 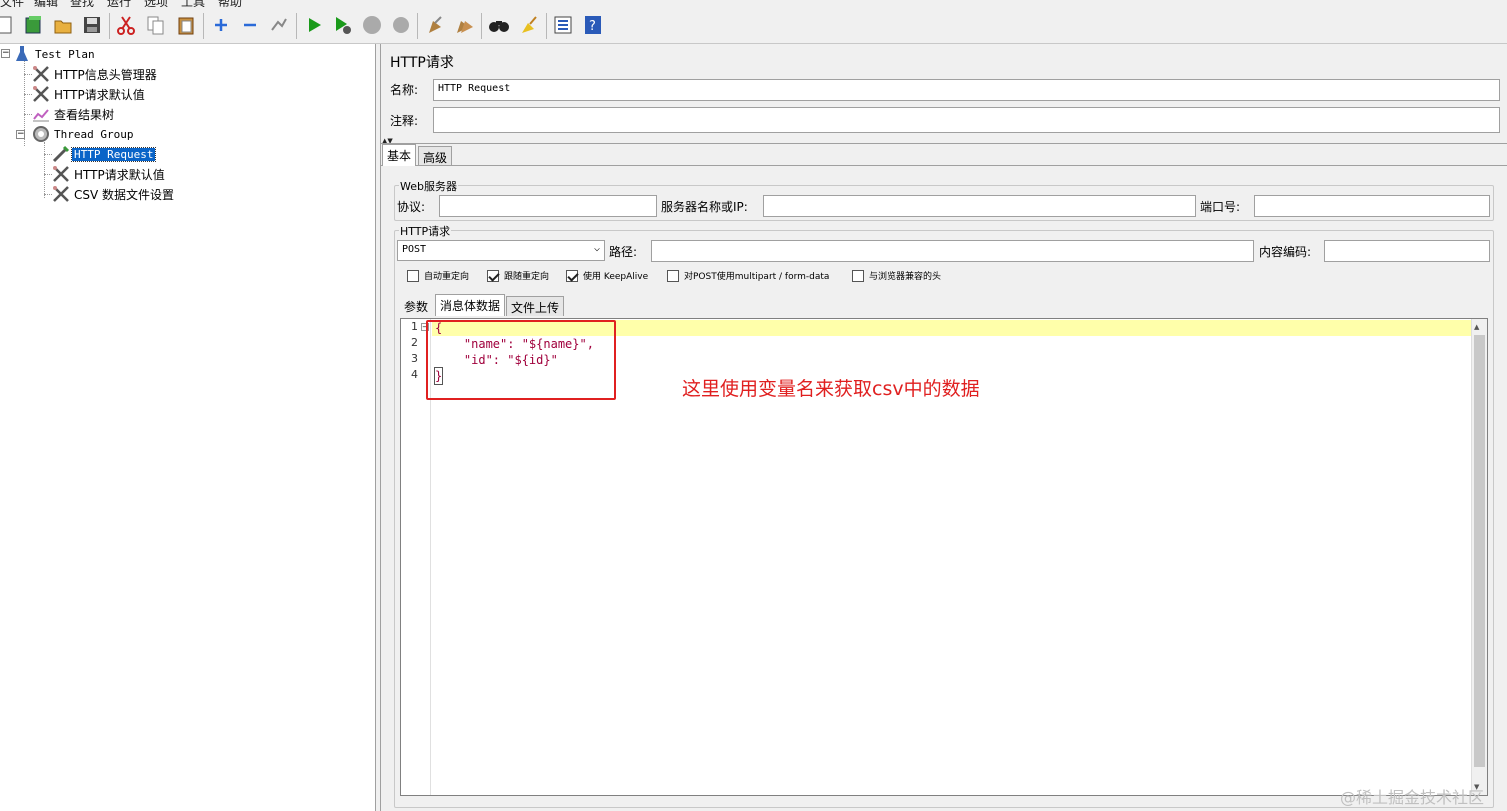 I want to click on follow-redirect-checkbox: 跟随重定向, so click(x=518, y=275).